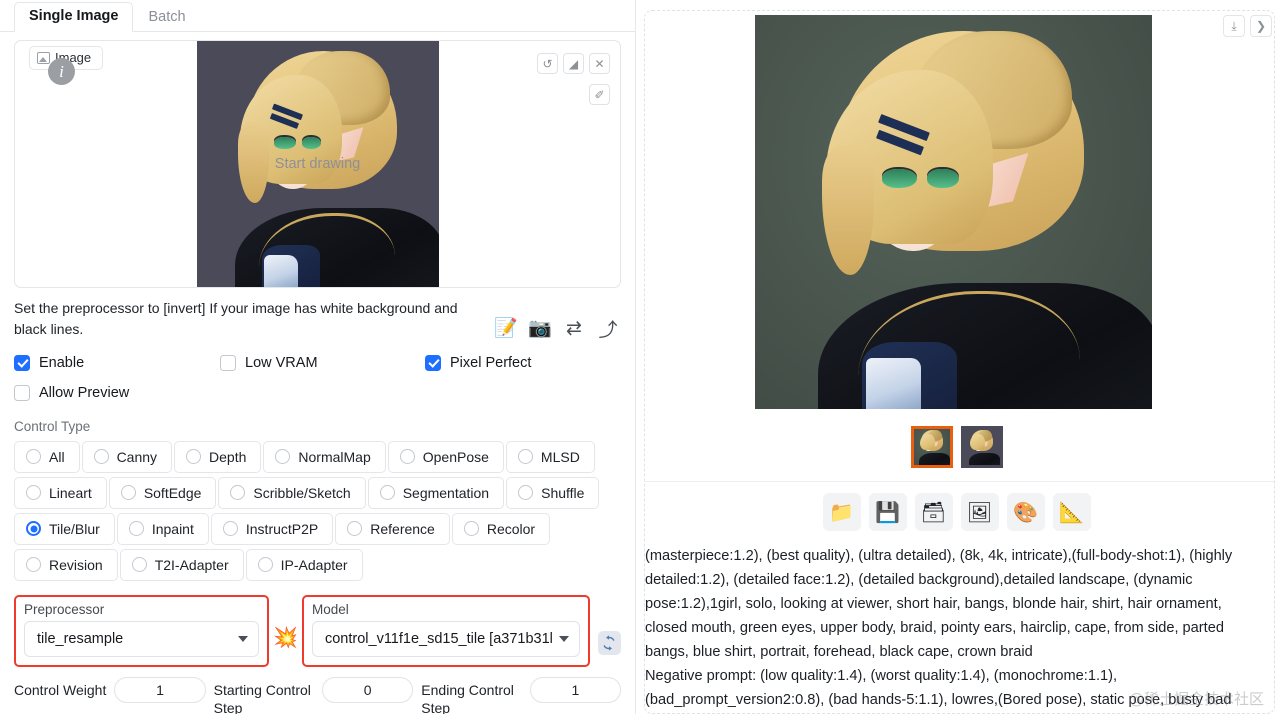 The width and height of the screenshot is (1287, 714). What do you see at coordinates (181, 564) in the screenshot?
I see `control-type-t2i-adapter: T2I-Adapter` at bounding box center [181, 564].